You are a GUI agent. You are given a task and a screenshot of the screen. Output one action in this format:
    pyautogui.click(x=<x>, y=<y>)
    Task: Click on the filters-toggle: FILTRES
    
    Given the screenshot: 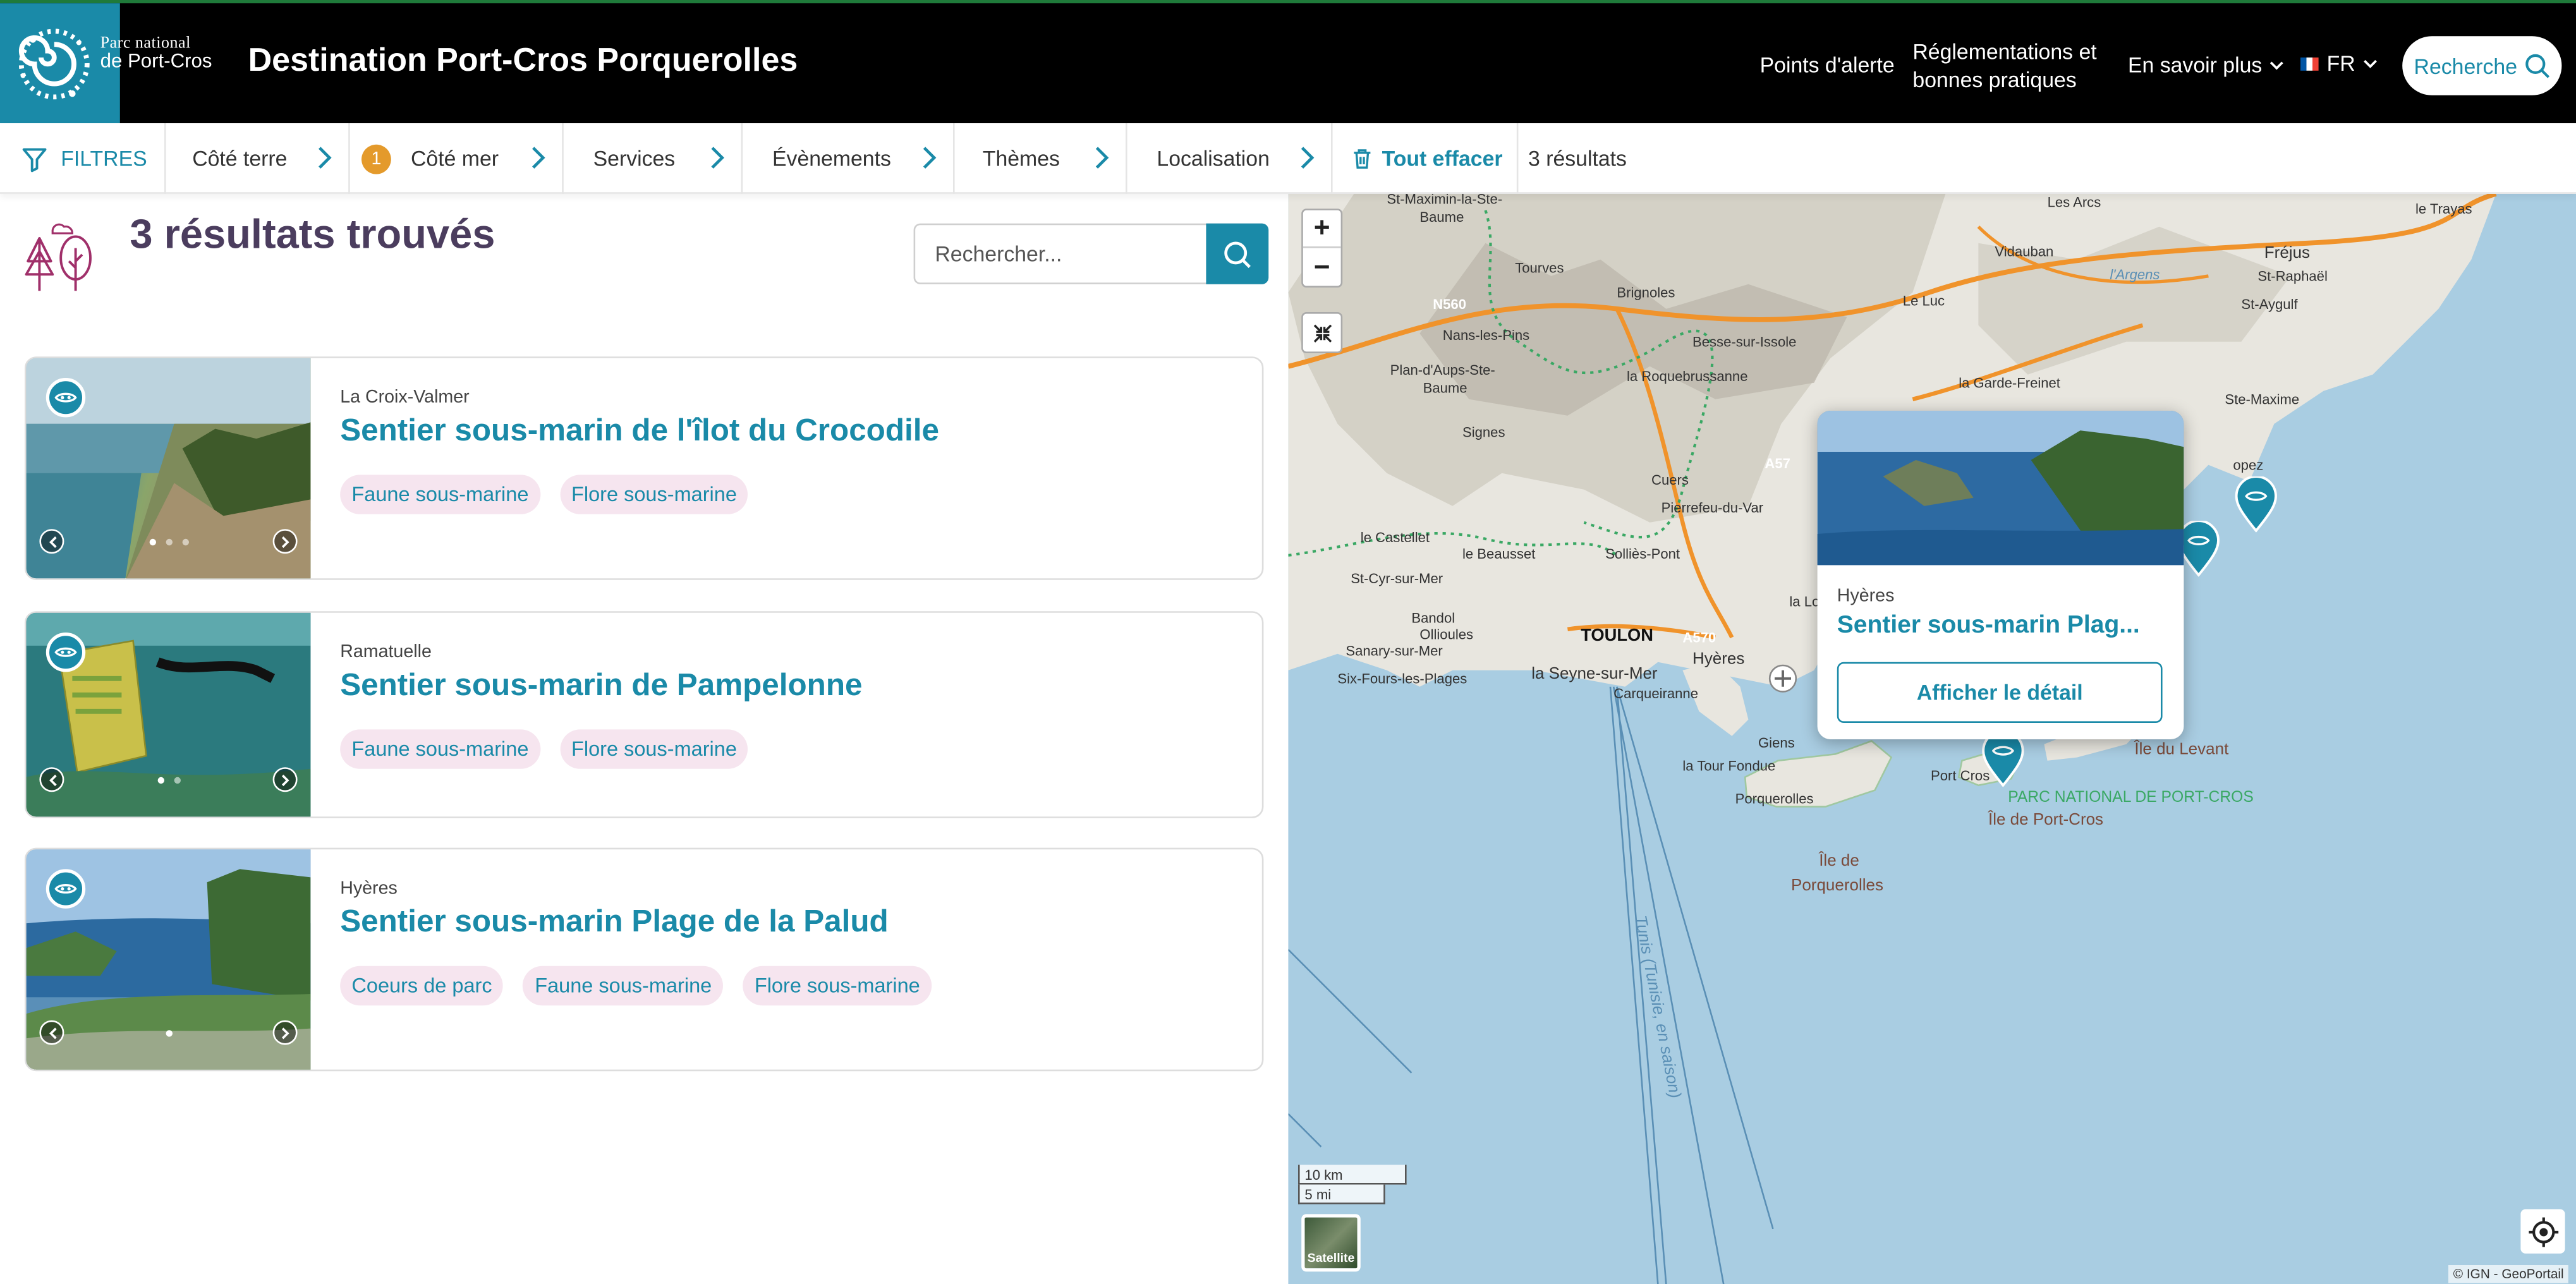 What is the action you would take?
    pyautogui.click(x=83, y=158)
    